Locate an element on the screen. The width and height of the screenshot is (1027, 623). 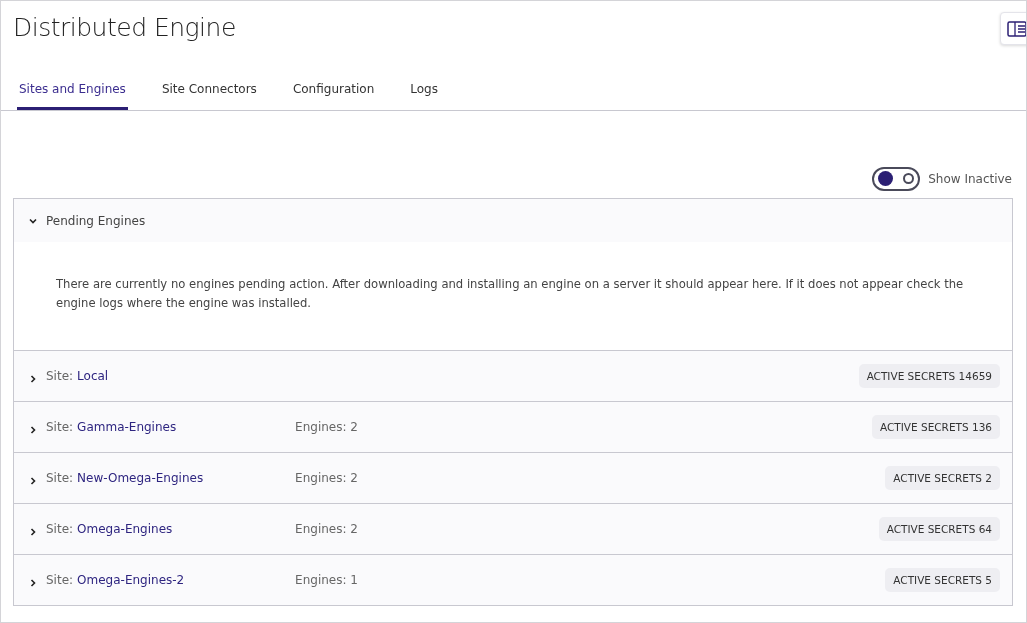
tab: Site Connectors is located at coordinates (209, 96).